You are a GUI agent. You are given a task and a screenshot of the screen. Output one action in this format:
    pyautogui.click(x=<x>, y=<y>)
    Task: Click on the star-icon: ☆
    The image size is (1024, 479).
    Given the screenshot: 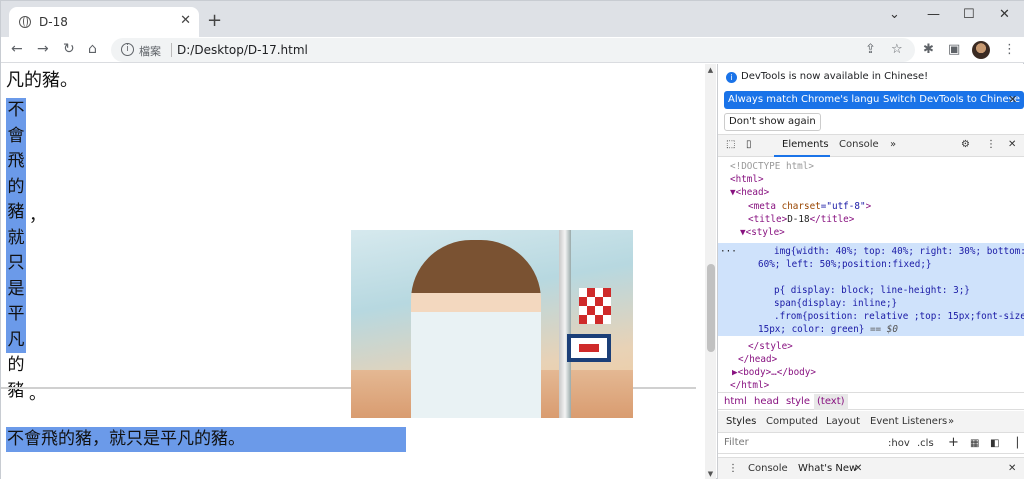 What is the action you would take?
    pyautogui.click(x=897, y=49)
    